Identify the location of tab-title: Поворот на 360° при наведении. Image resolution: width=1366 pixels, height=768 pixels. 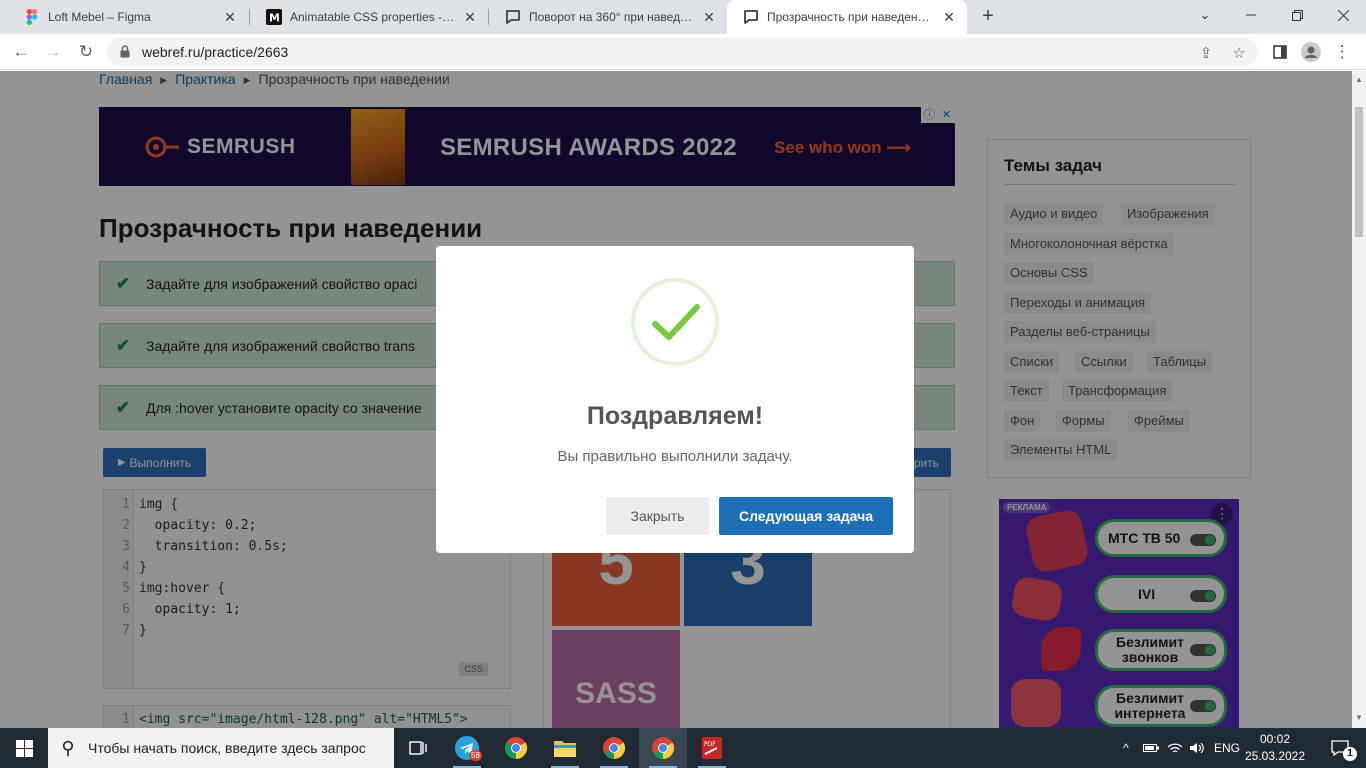
(612, 17).